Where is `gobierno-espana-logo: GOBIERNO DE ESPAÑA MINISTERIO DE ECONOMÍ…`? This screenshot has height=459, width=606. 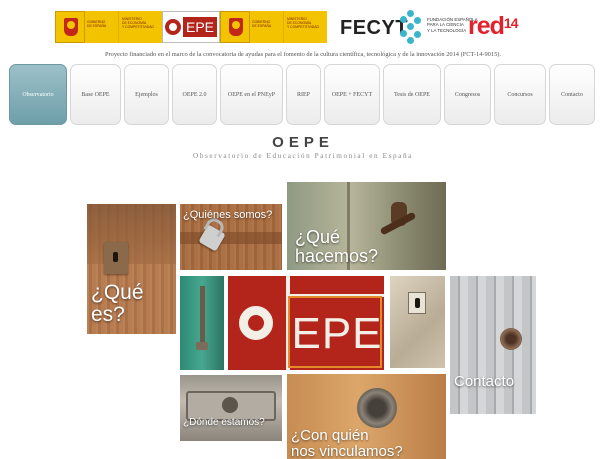
gobierno-espana-logo: GOBIERNO DE ESPAÑA MINISTERIO DE ECONOMÍ… is located at coordinates (137, 27).